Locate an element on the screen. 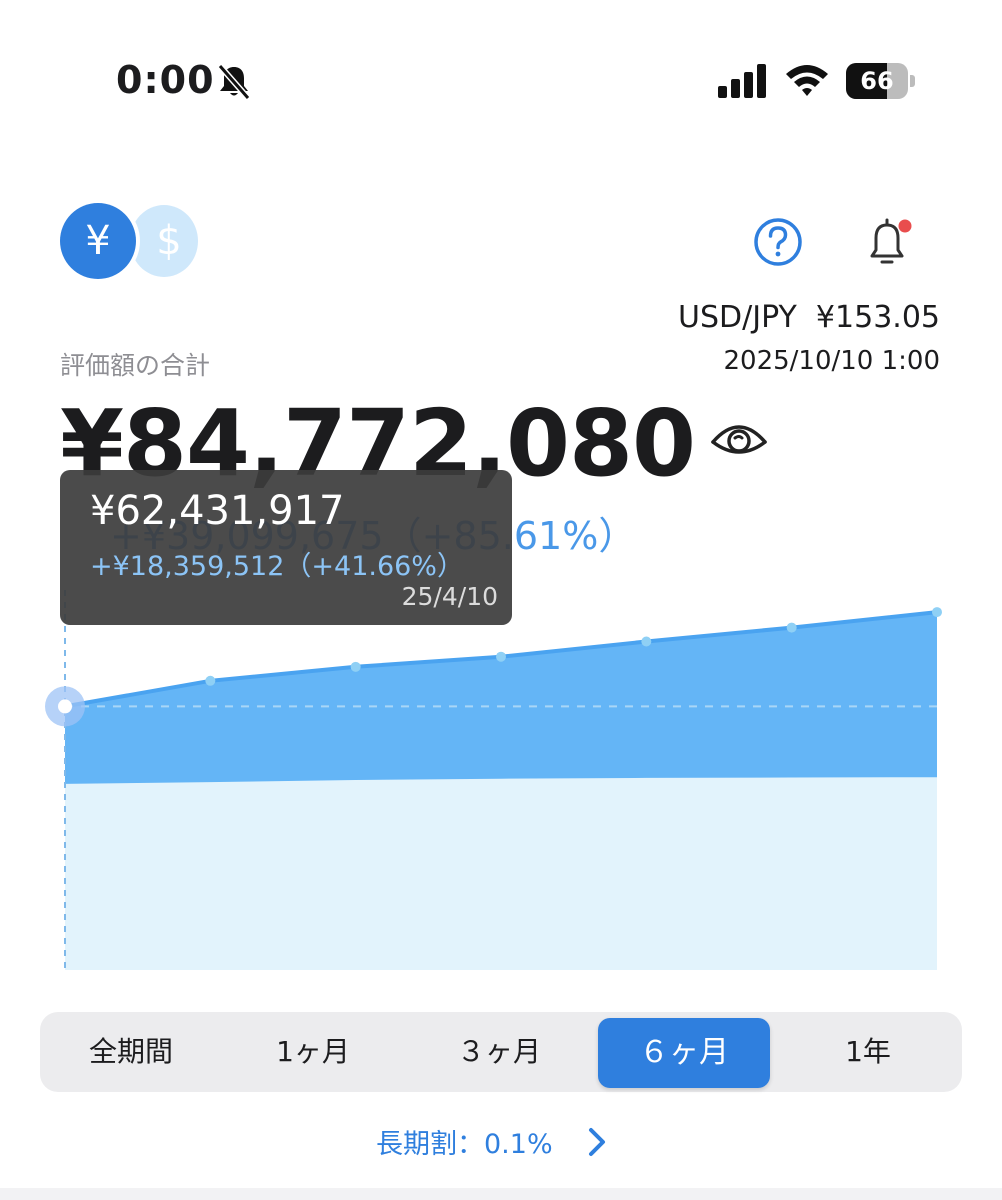 The width and height of the screenshot is (1002, 1200). tab-3-months: ３ヶ月 is located at coordinates (499, 1052).